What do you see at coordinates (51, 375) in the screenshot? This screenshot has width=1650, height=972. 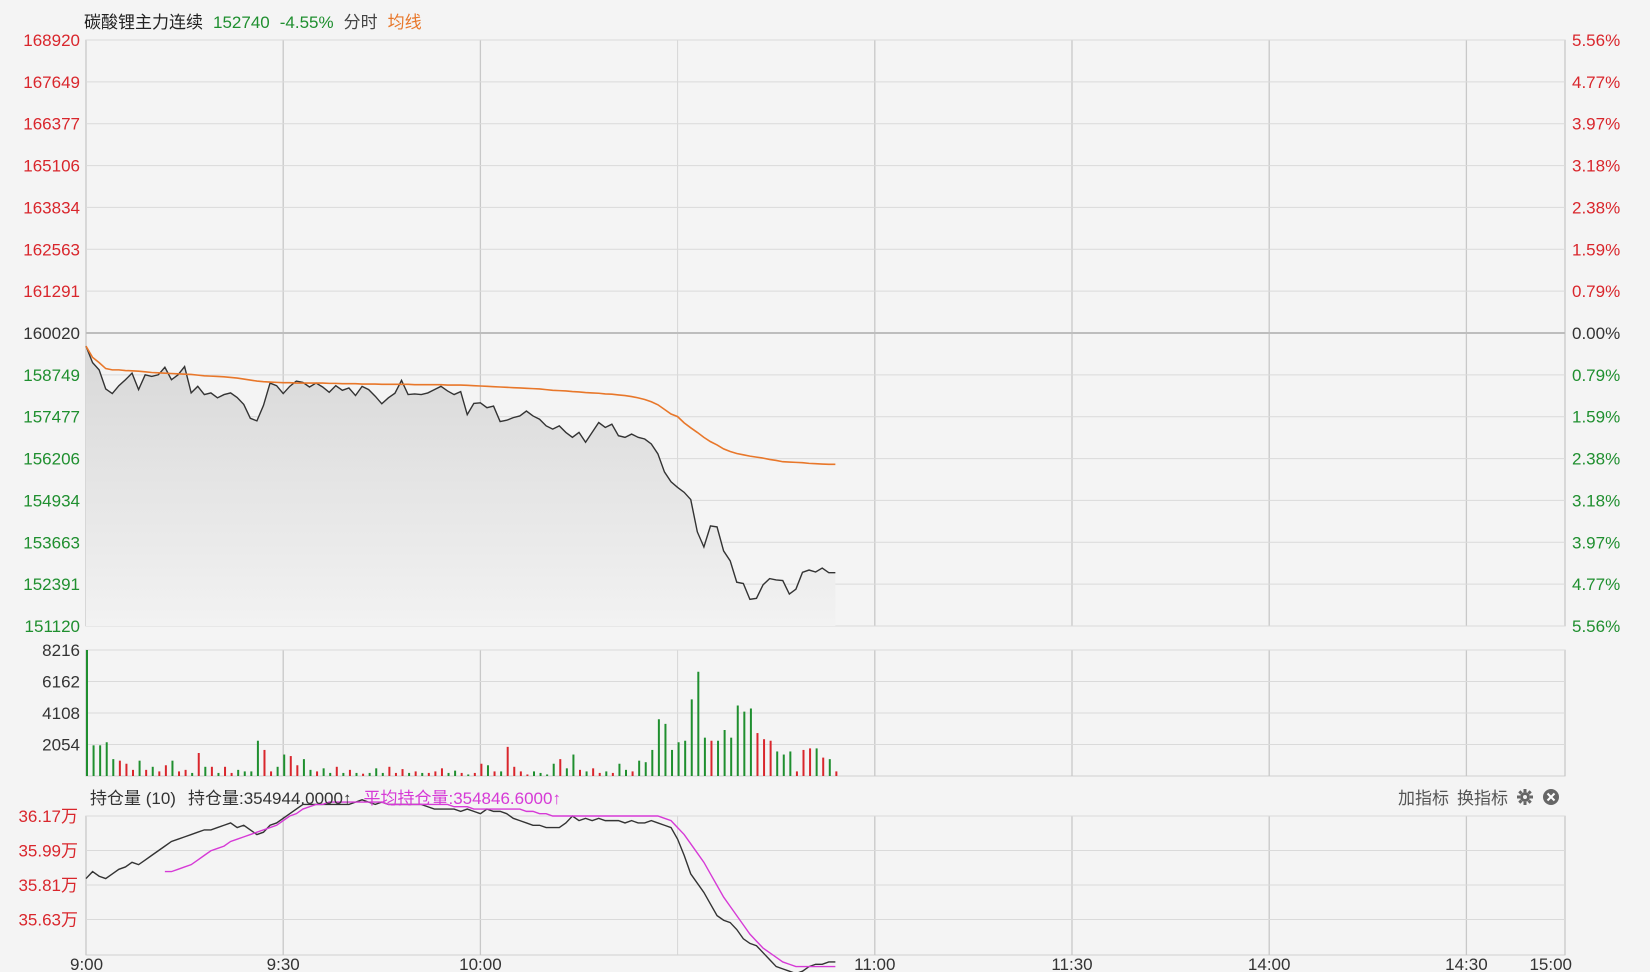 I see `price-axis-label: 158749` at bounding box center [51, 375].